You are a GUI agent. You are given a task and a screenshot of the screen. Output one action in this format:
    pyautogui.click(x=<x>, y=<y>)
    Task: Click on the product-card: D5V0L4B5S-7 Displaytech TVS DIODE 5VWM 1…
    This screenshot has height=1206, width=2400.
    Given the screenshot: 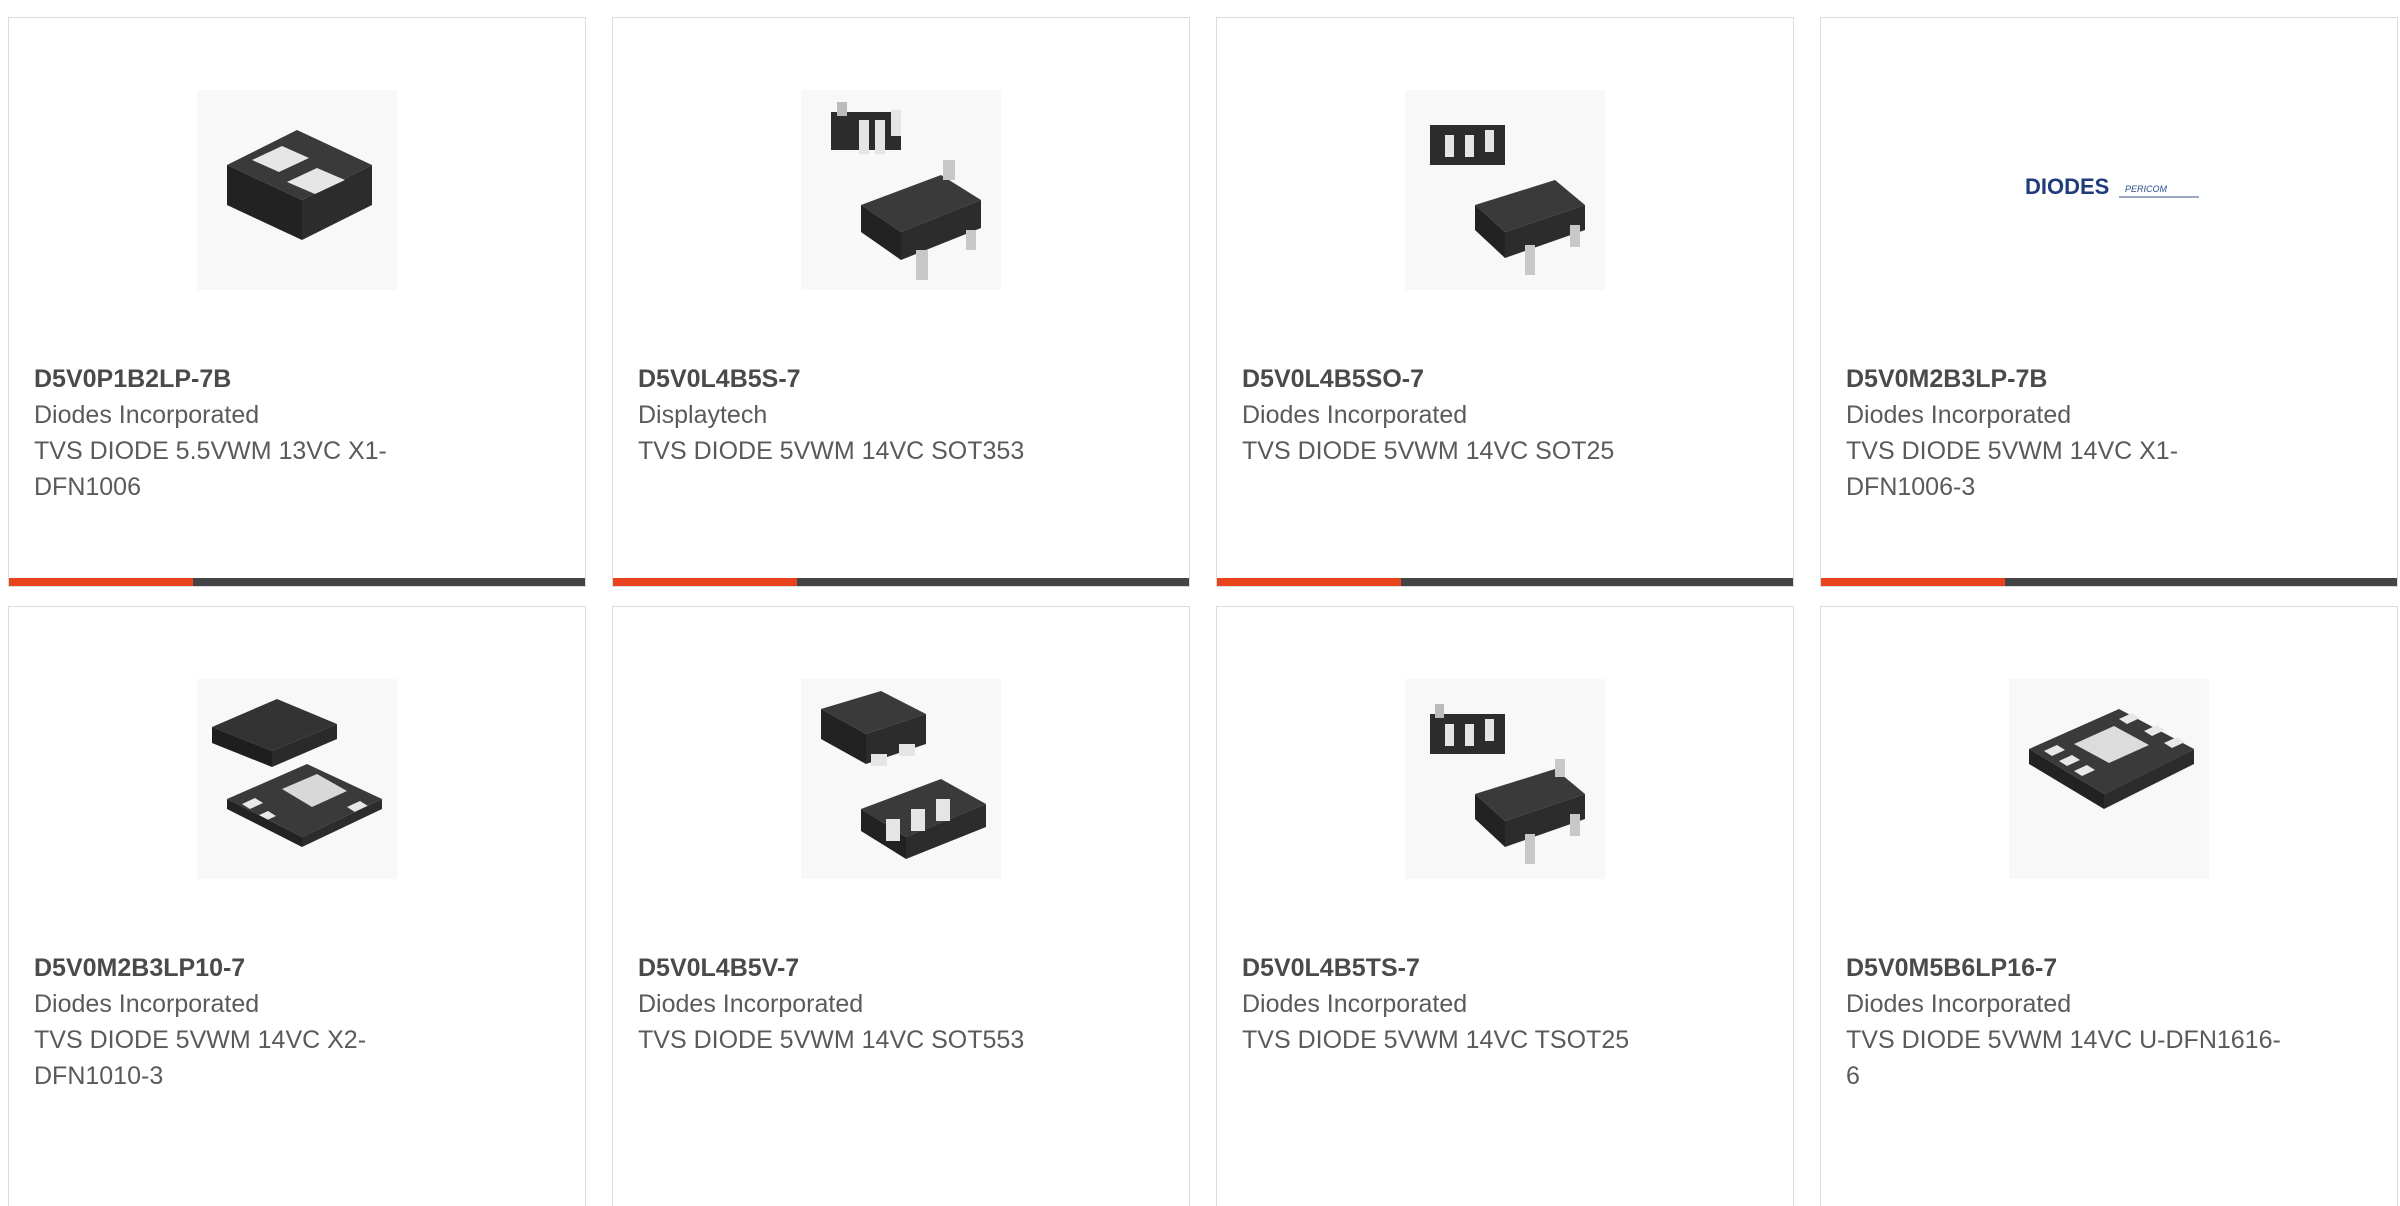 What is the action you would take?
    pyautogui.click(x=901, y=302)
    